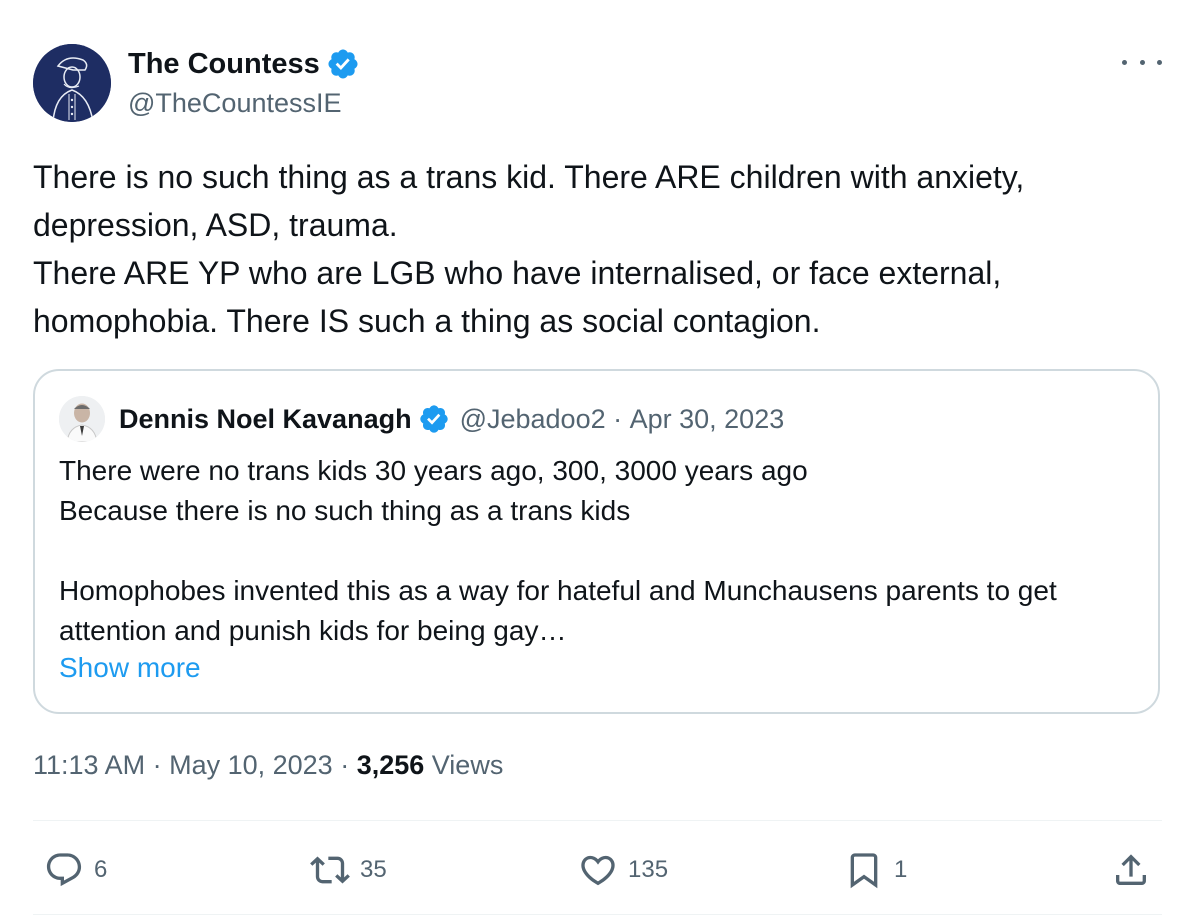 The image size is (1198, 924). What do you see at coordinates (373, 869) in the screenshot?
I see `repost-count: 35` at bounding box center [373, 869].